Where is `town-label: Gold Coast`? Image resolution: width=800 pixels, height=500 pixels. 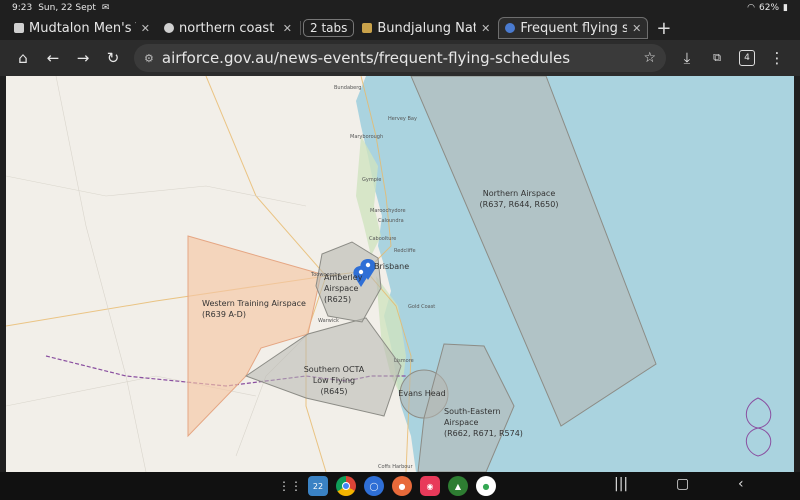 town-label: Gold Coast is located at coordinates (422, 307).